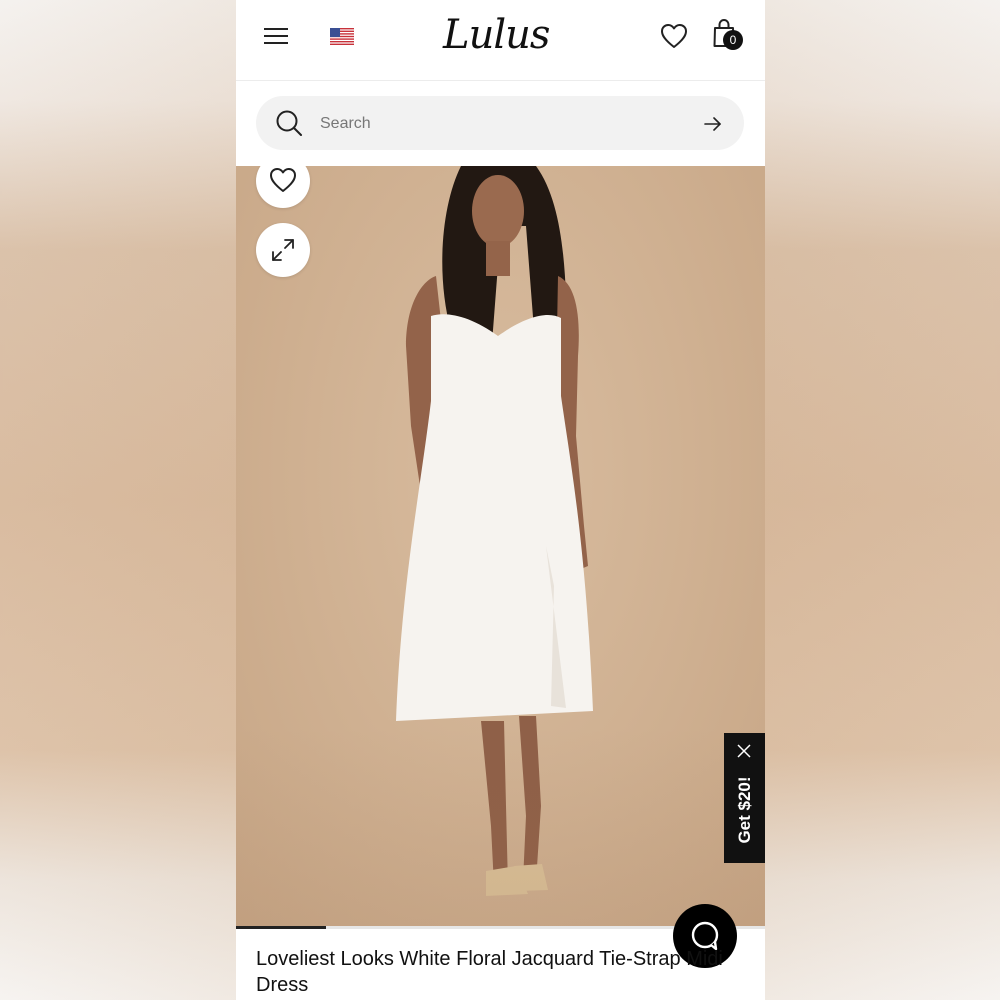 This screenshot has width=1000, height=1000. Describe the element at coordinates (713, 124) in the screenshot. I see `arrow-right-icon` at that location.